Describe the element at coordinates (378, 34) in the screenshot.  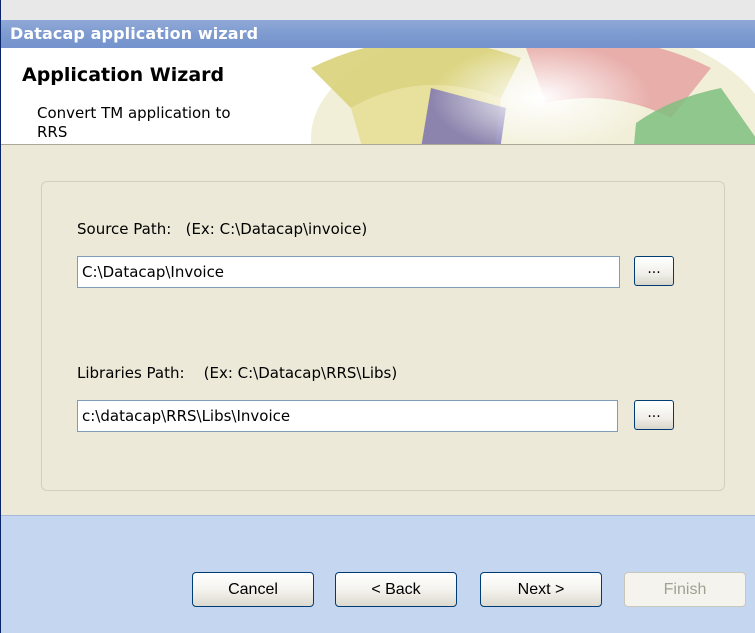
I see `title-bar: Datacap application wizard` at that location.